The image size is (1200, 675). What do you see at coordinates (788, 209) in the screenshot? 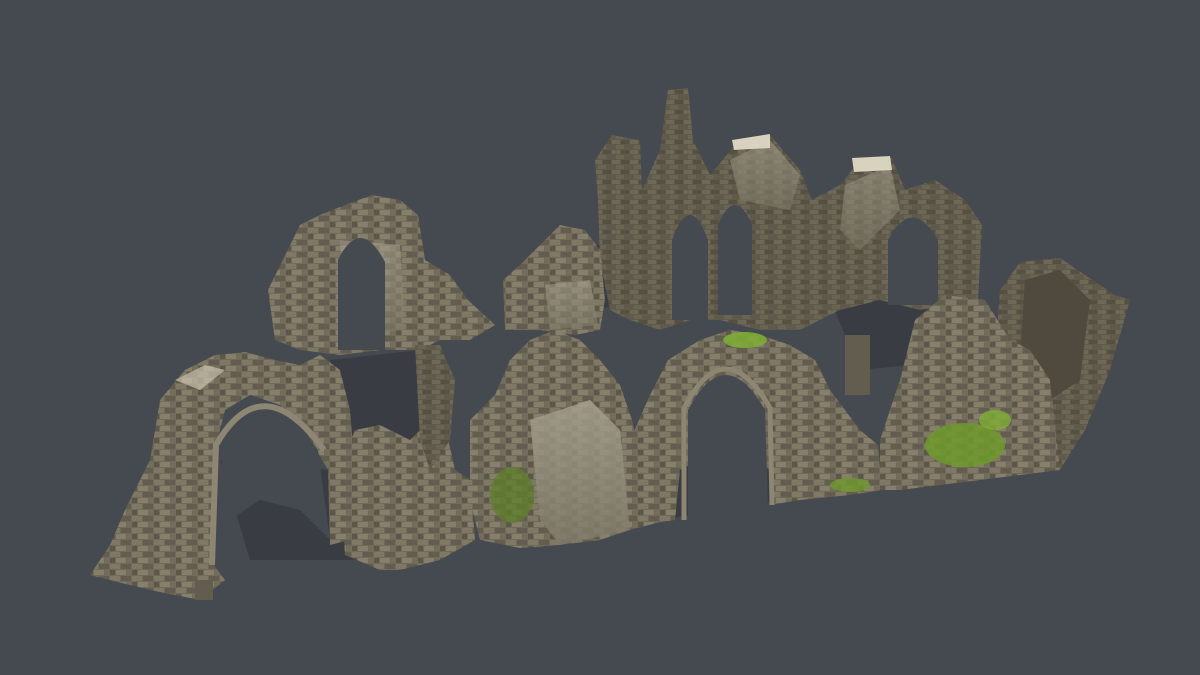
I see `ruin-back-right` at bounding box center [788, 209].